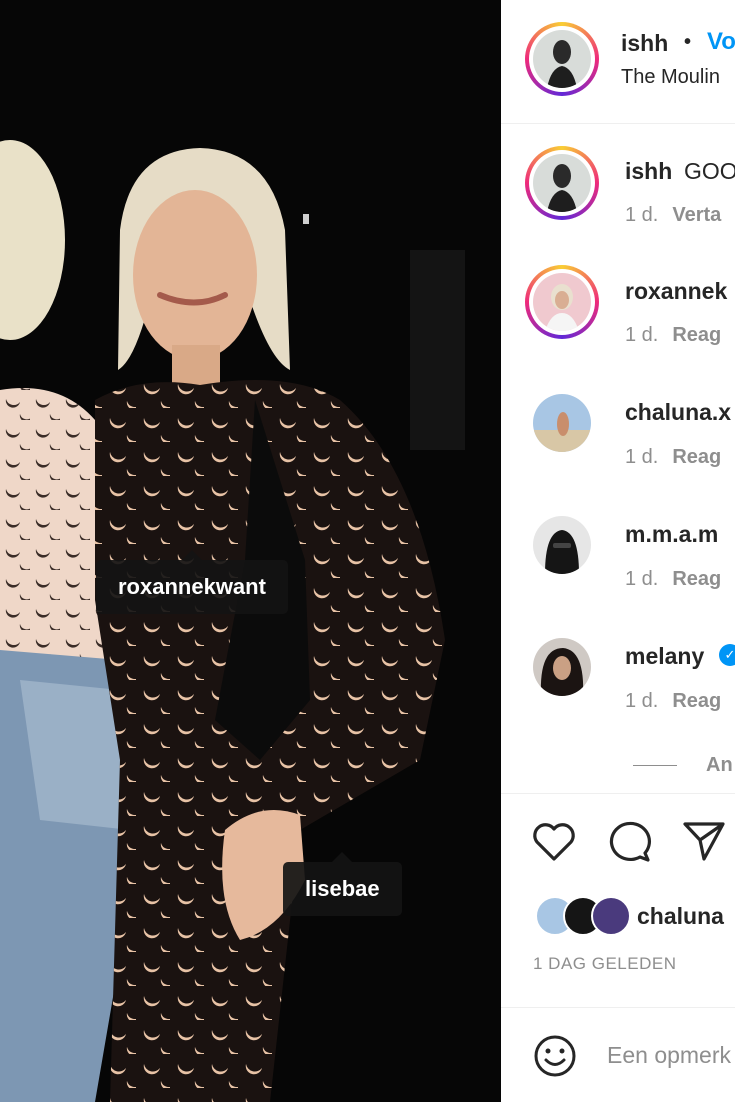 The width and height of the screenshot is (735, 1102). What do you see at coordinates (670, 77) in the screenshot?
I see `location-link: The Moulin` at bounding box center [670, 77].